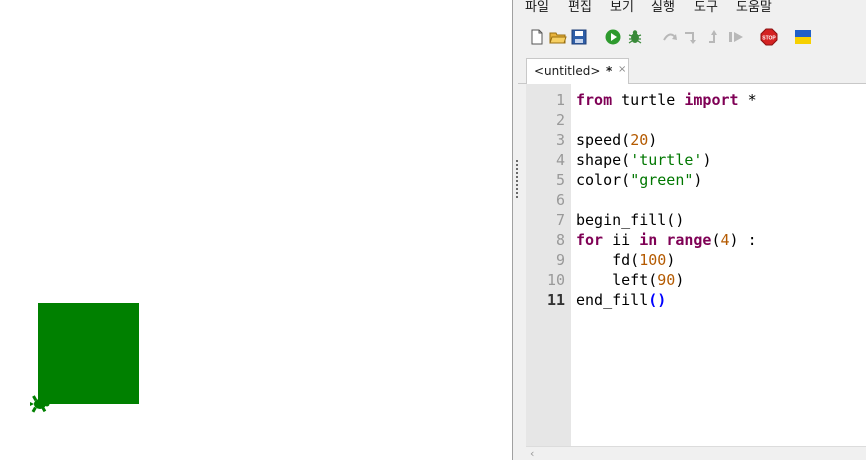 The width and height of the screenshot is (866, 460). I want to click on line-number: 10, so click(555, 280).